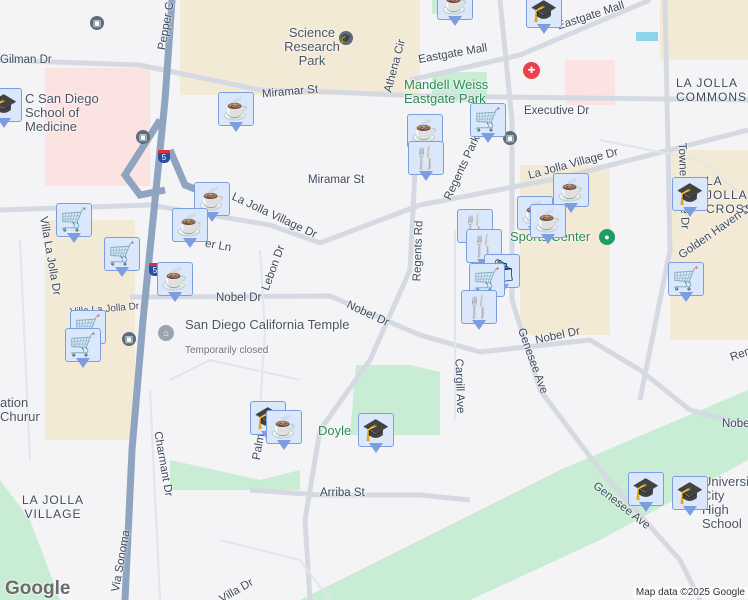 The image size is (748, 600). I want to click on poi-science-research-park: Science Research Park, so click(312, 47).